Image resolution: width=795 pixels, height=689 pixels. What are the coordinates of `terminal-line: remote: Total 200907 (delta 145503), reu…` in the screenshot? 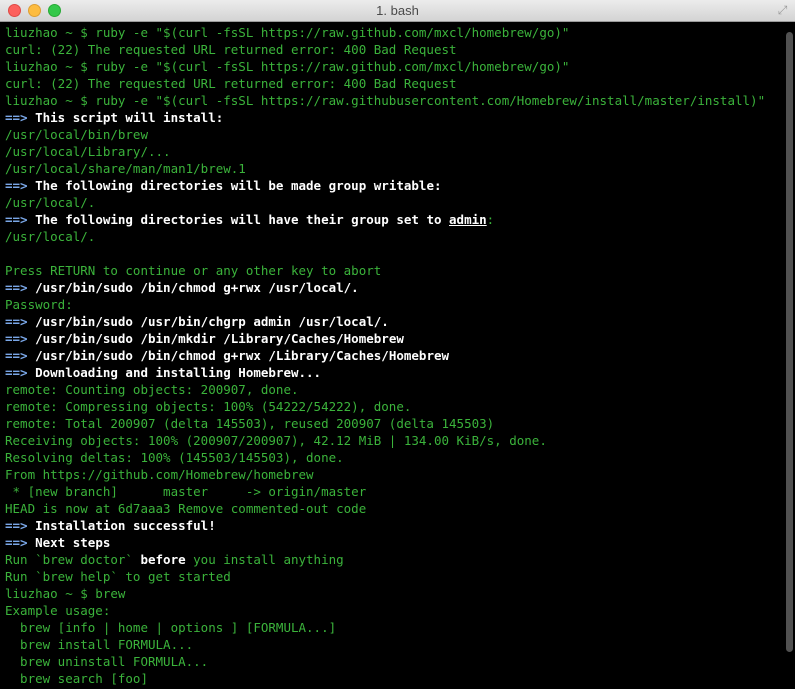 It's located at (385, 423).